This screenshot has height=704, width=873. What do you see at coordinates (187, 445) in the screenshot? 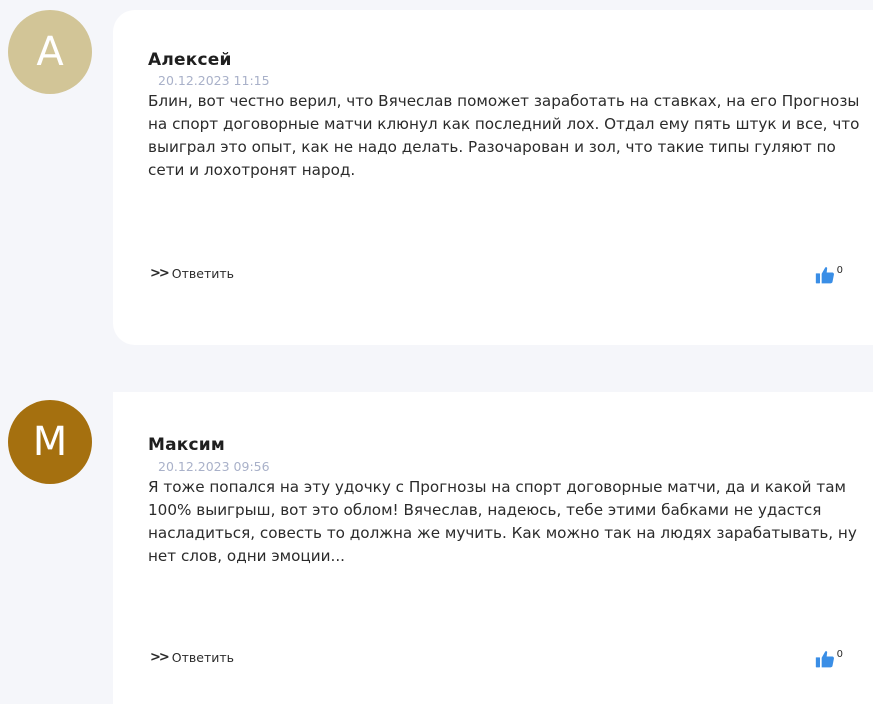
I see `comment-author: Максим` at bounding box center [187, 445].